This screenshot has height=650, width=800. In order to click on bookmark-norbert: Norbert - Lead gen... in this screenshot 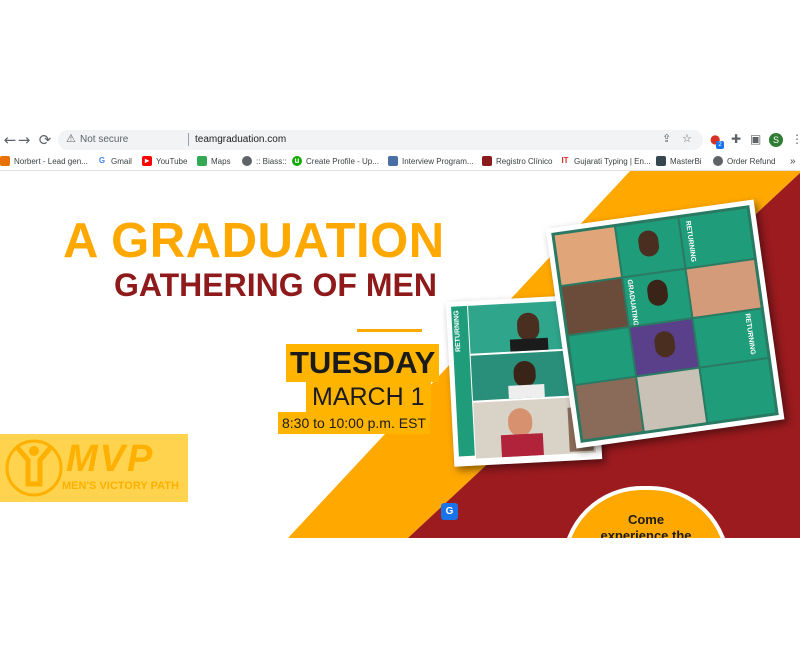, I will do `click(44, 161)`.